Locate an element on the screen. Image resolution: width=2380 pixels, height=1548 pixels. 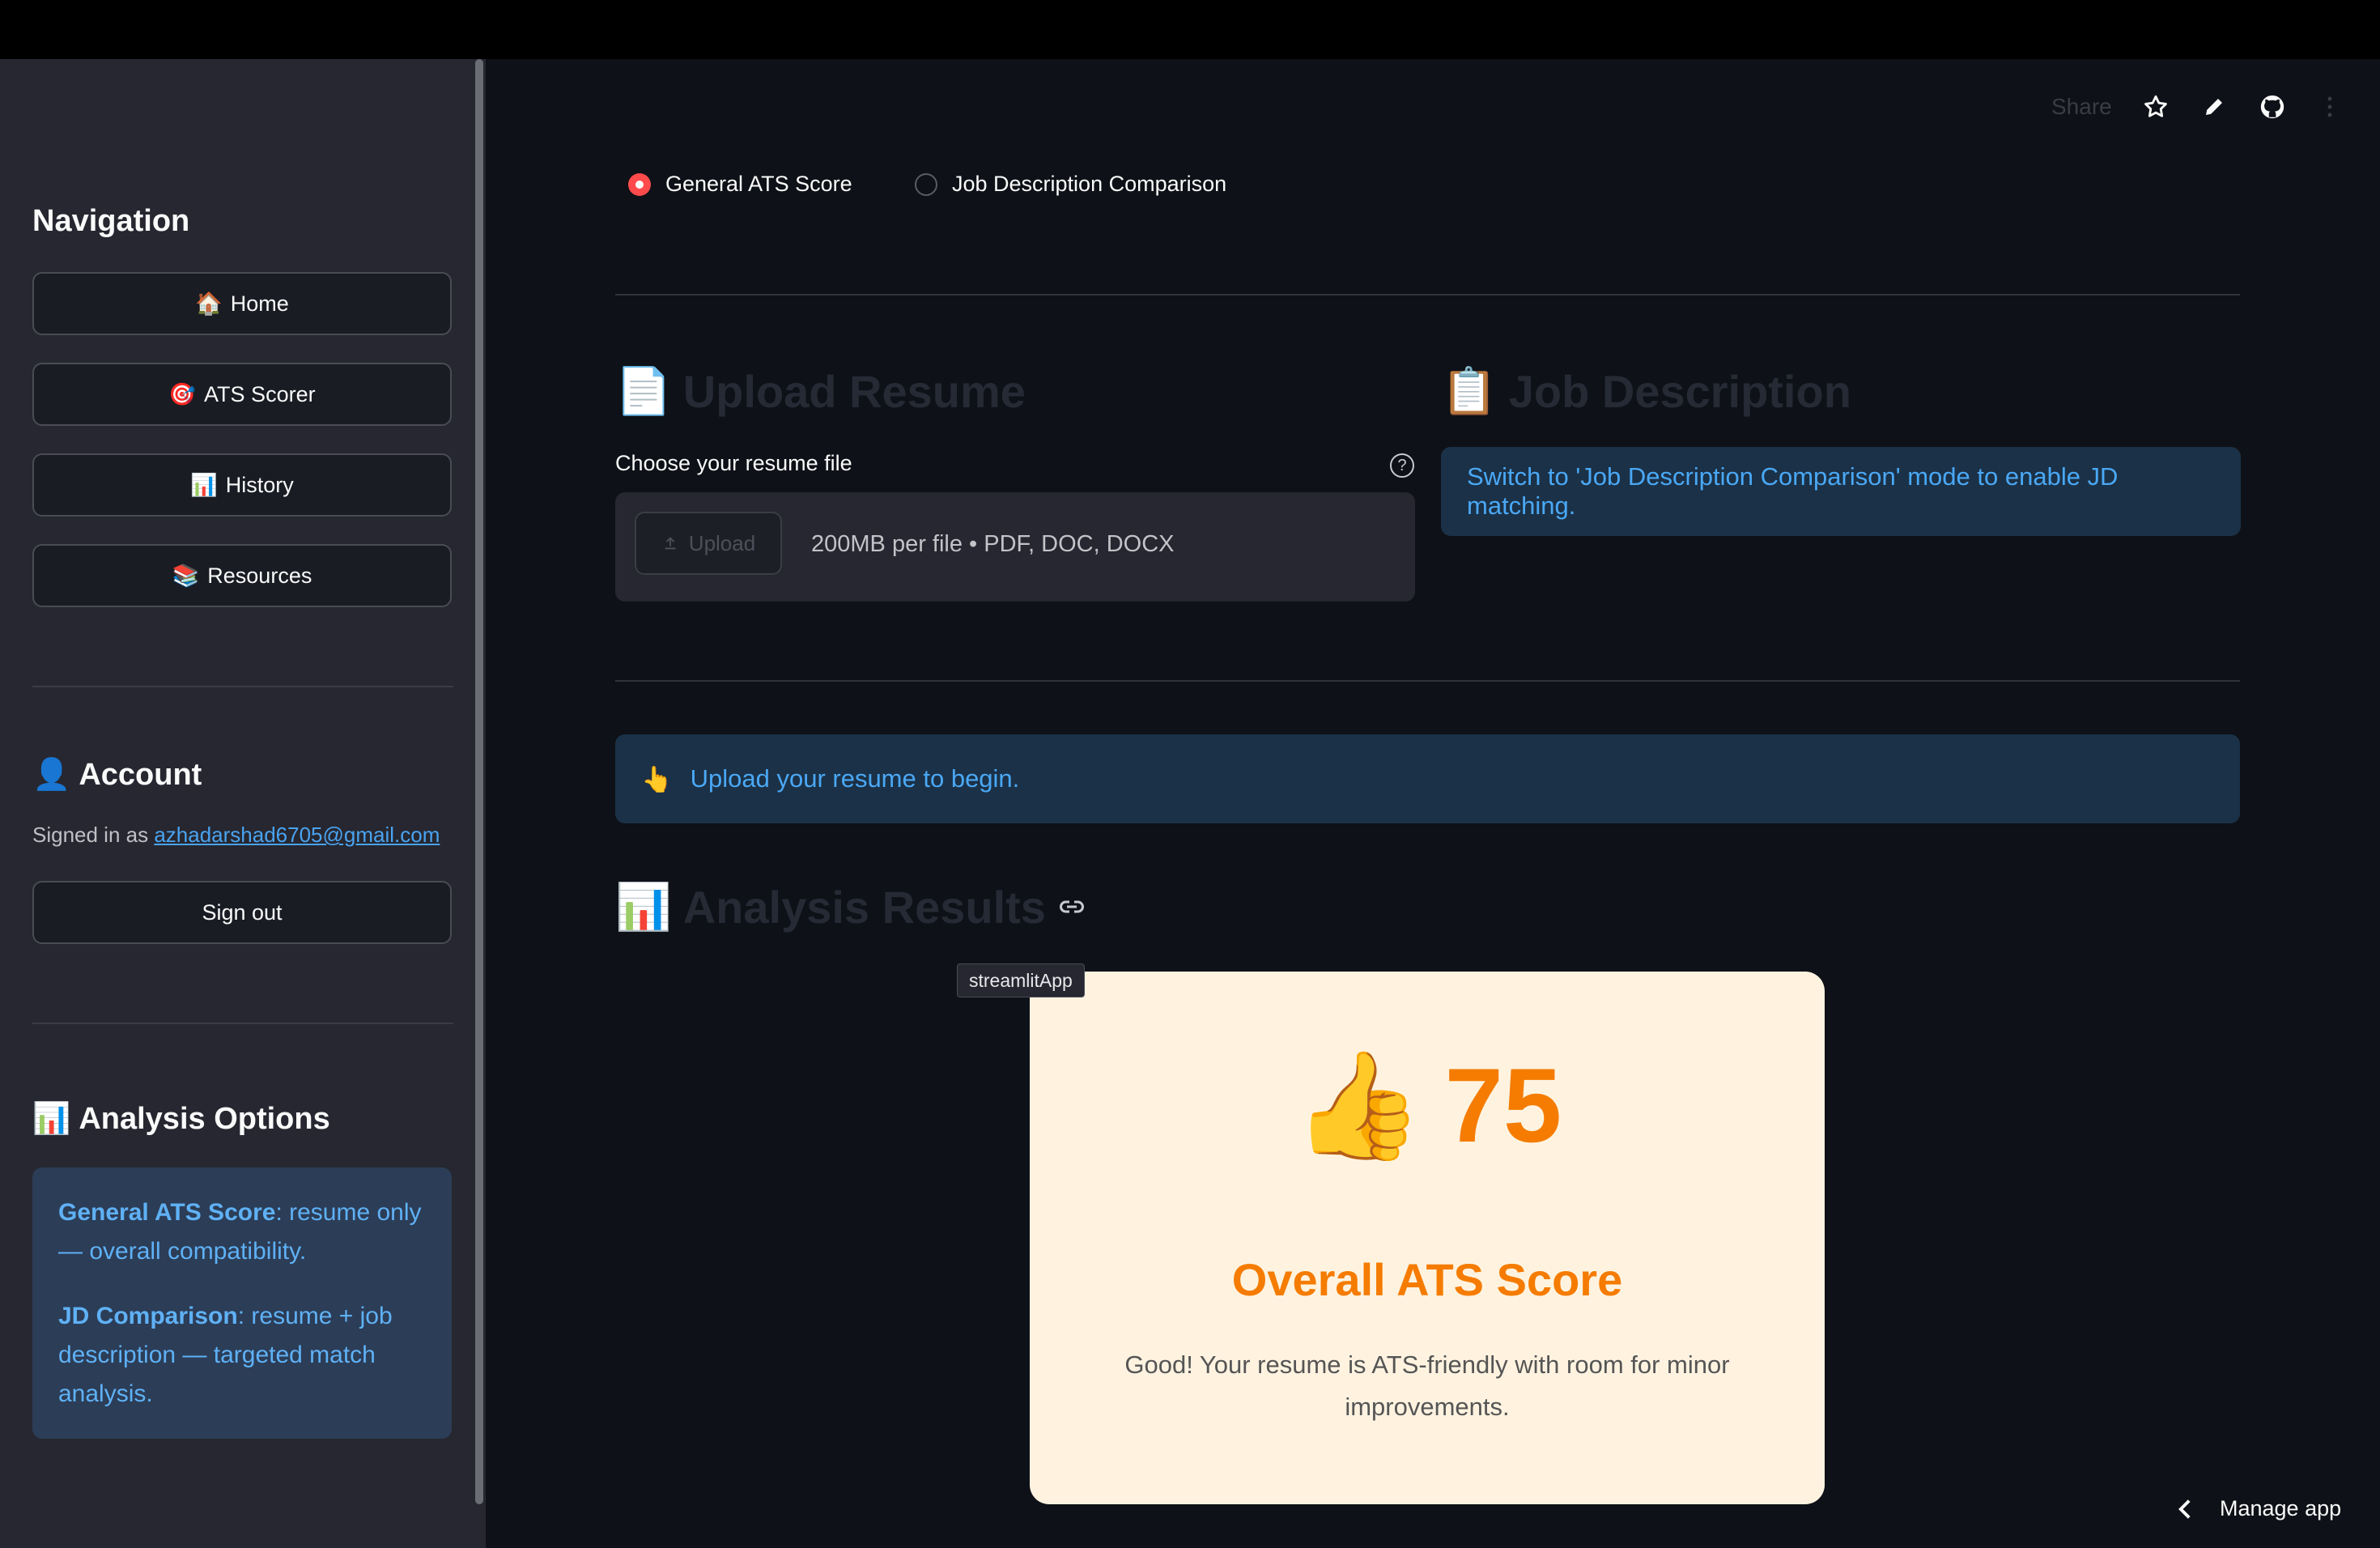
upload-icon is located at coordinates (670, 544).